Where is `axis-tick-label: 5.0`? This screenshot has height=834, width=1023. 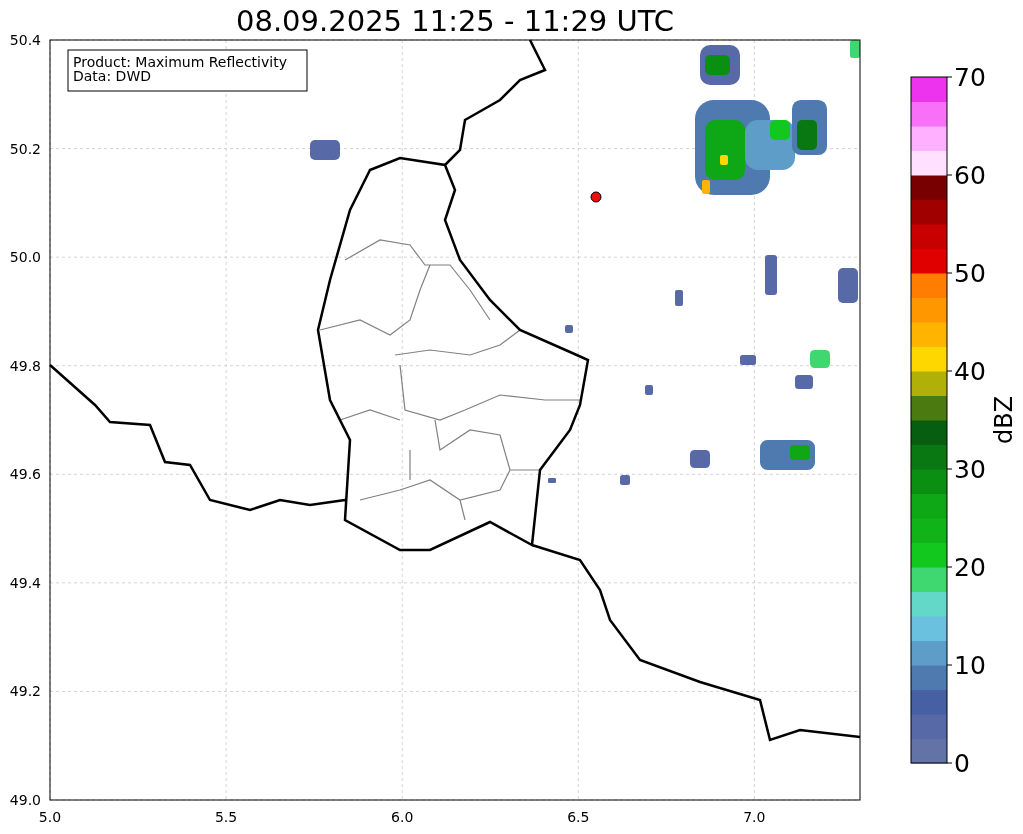
axis-tick-label: 5.0 is located at coordinates (50, 817).